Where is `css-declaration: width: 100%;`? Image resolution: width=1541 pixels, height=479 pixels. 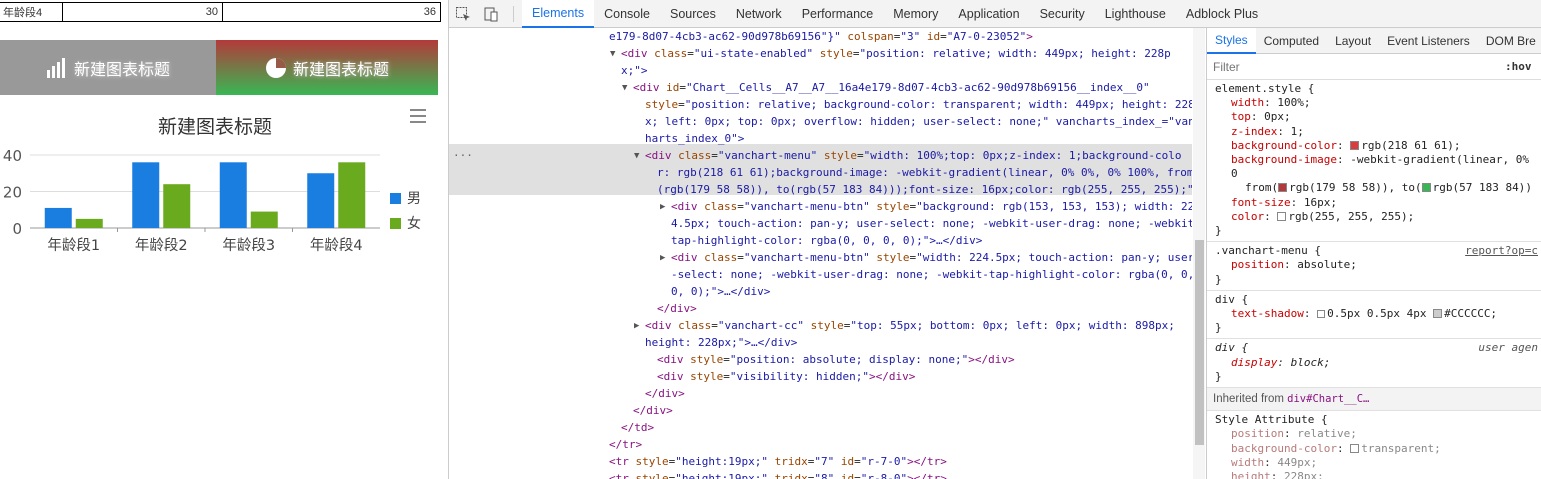
css-declaration: width: 100%; is located at coordinates (1375, 103).